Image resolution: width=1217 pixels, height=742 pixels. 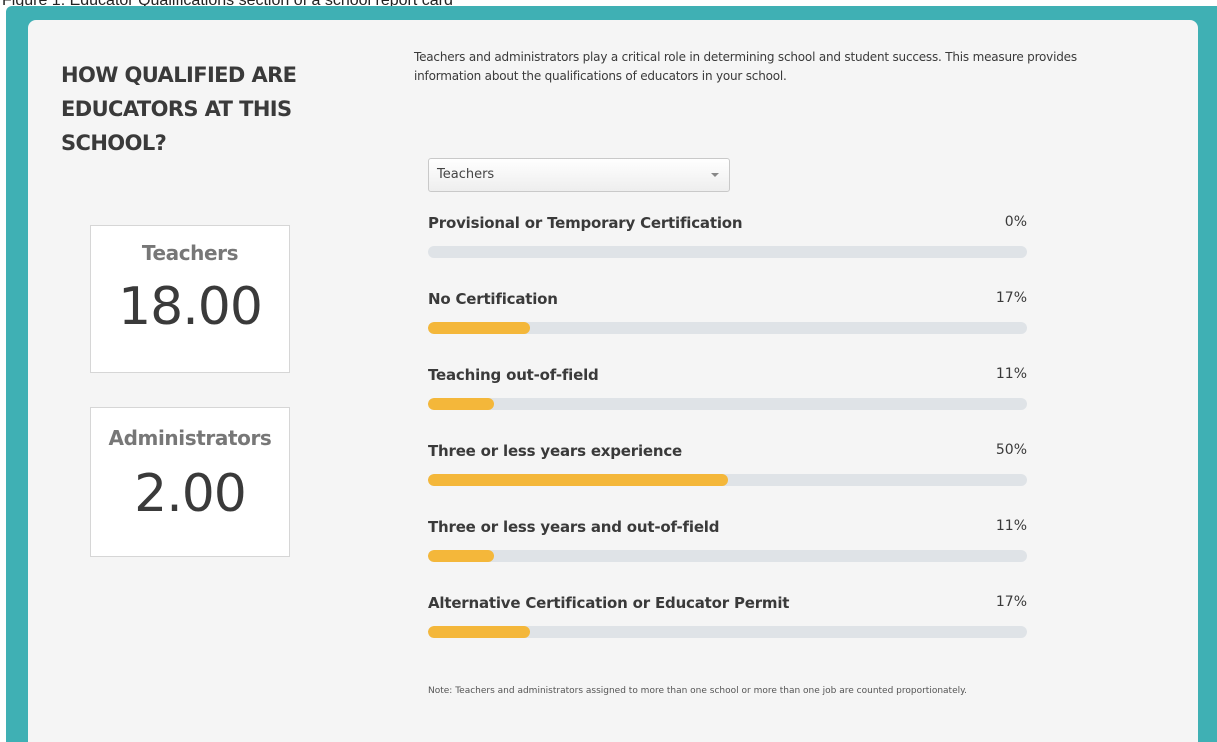 I want to click on bar-label: No Certification, so click(x=493, y=299).